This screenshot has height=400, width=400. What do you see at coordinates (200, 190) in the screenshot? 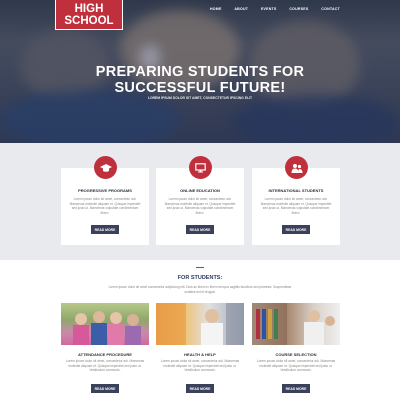
I see `feature-title: ONLINE EDUCATION` at bounding box center [200, 190].